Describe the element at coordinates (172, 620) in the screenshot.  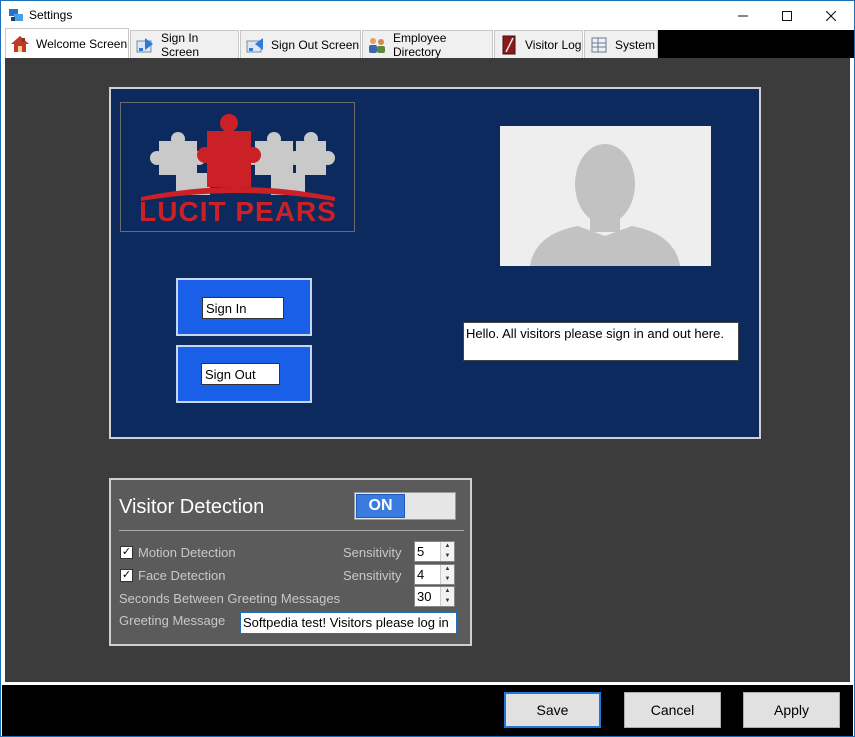
I see `greeting-message-label: Greeting Message` at that location.